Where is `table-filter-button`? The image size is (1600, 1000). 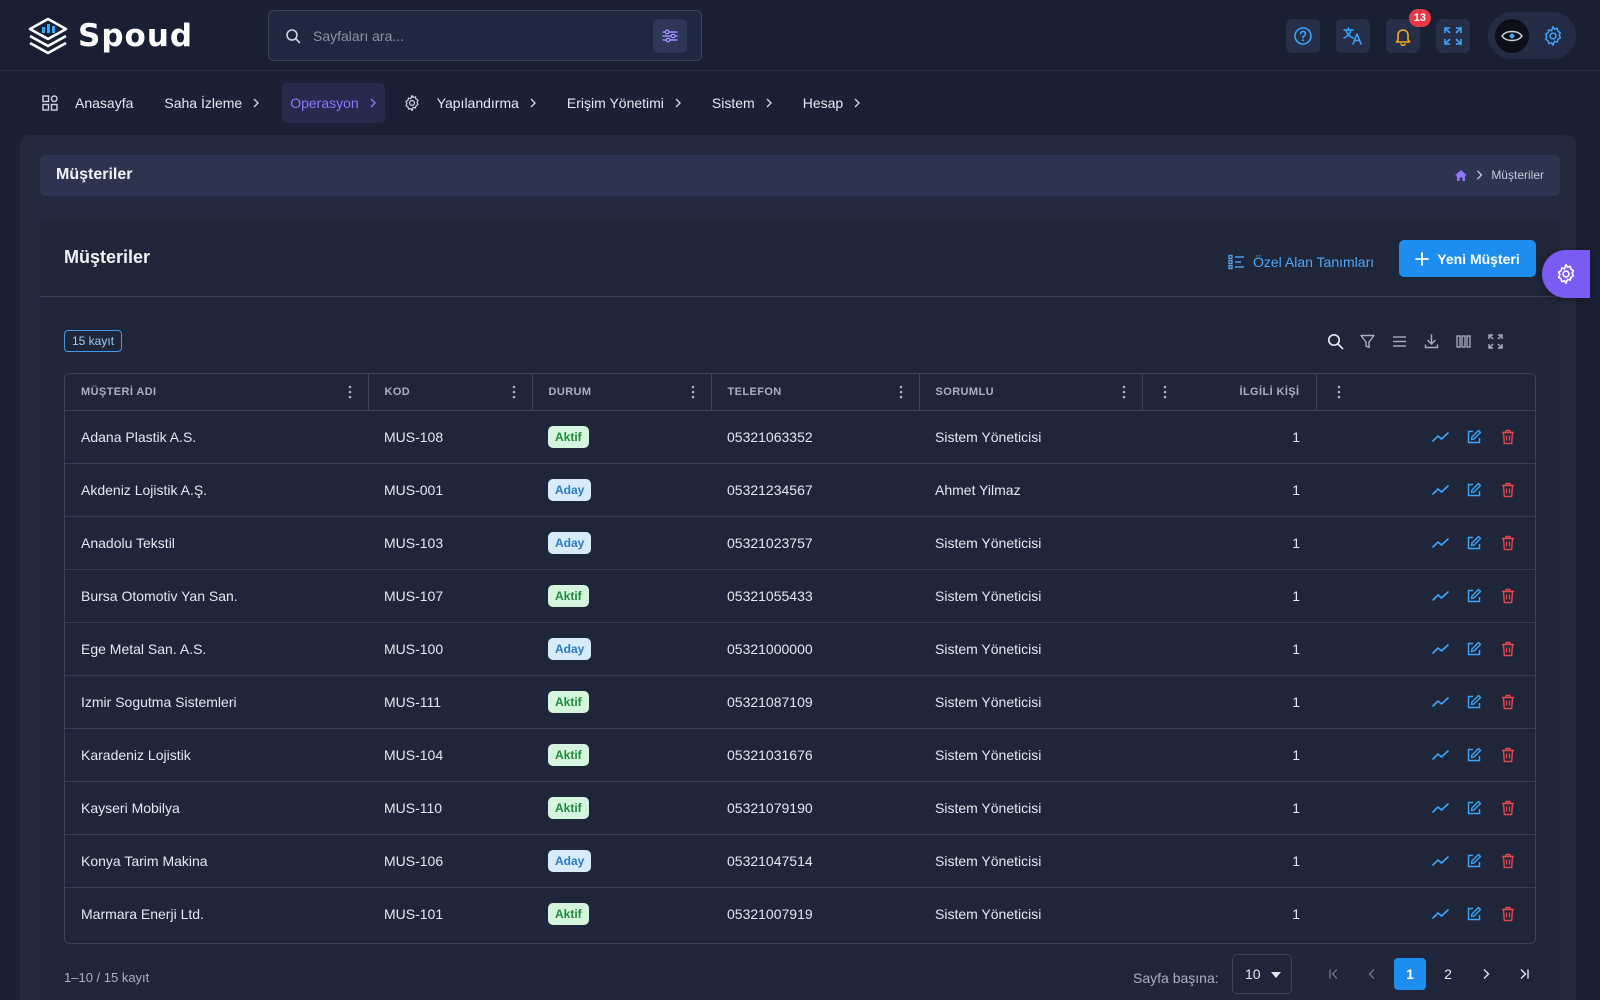 table-filter-button is located at coordinates (1367, 341).